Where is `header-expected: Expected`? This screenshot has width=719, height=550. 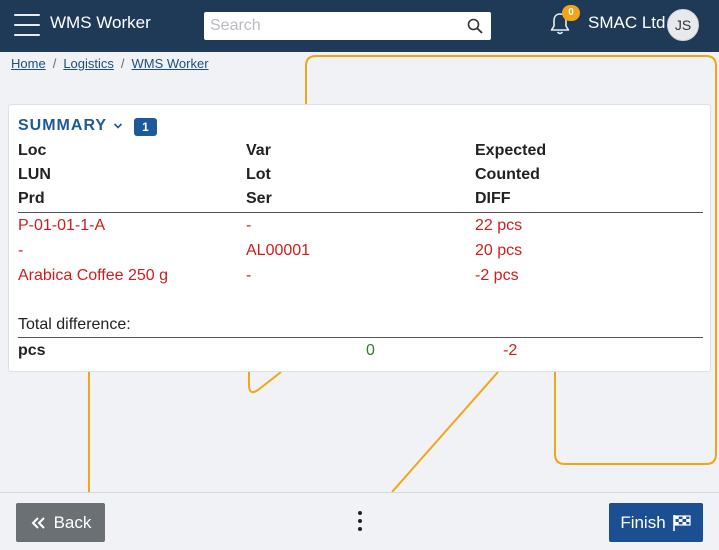 header-expected: Expected is located at coordinates (511, 150).